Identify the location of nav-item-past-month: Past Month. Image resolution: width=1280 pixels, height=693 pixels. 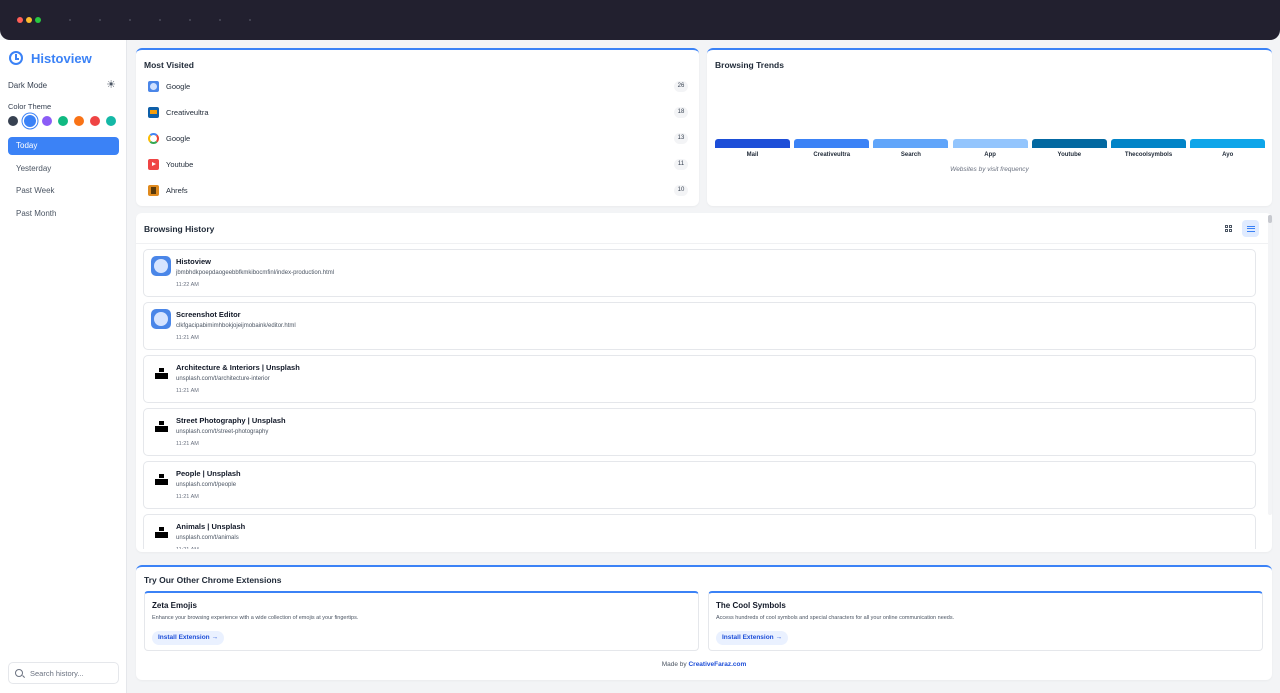
(63, 214).